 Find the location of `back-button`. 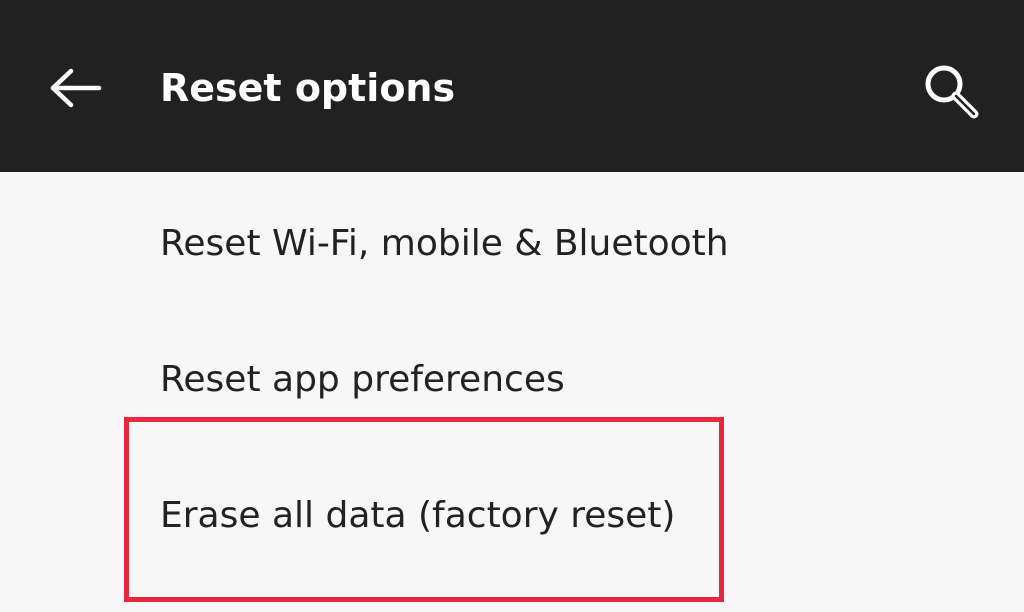

back-button is located at coordinates (76, 88).